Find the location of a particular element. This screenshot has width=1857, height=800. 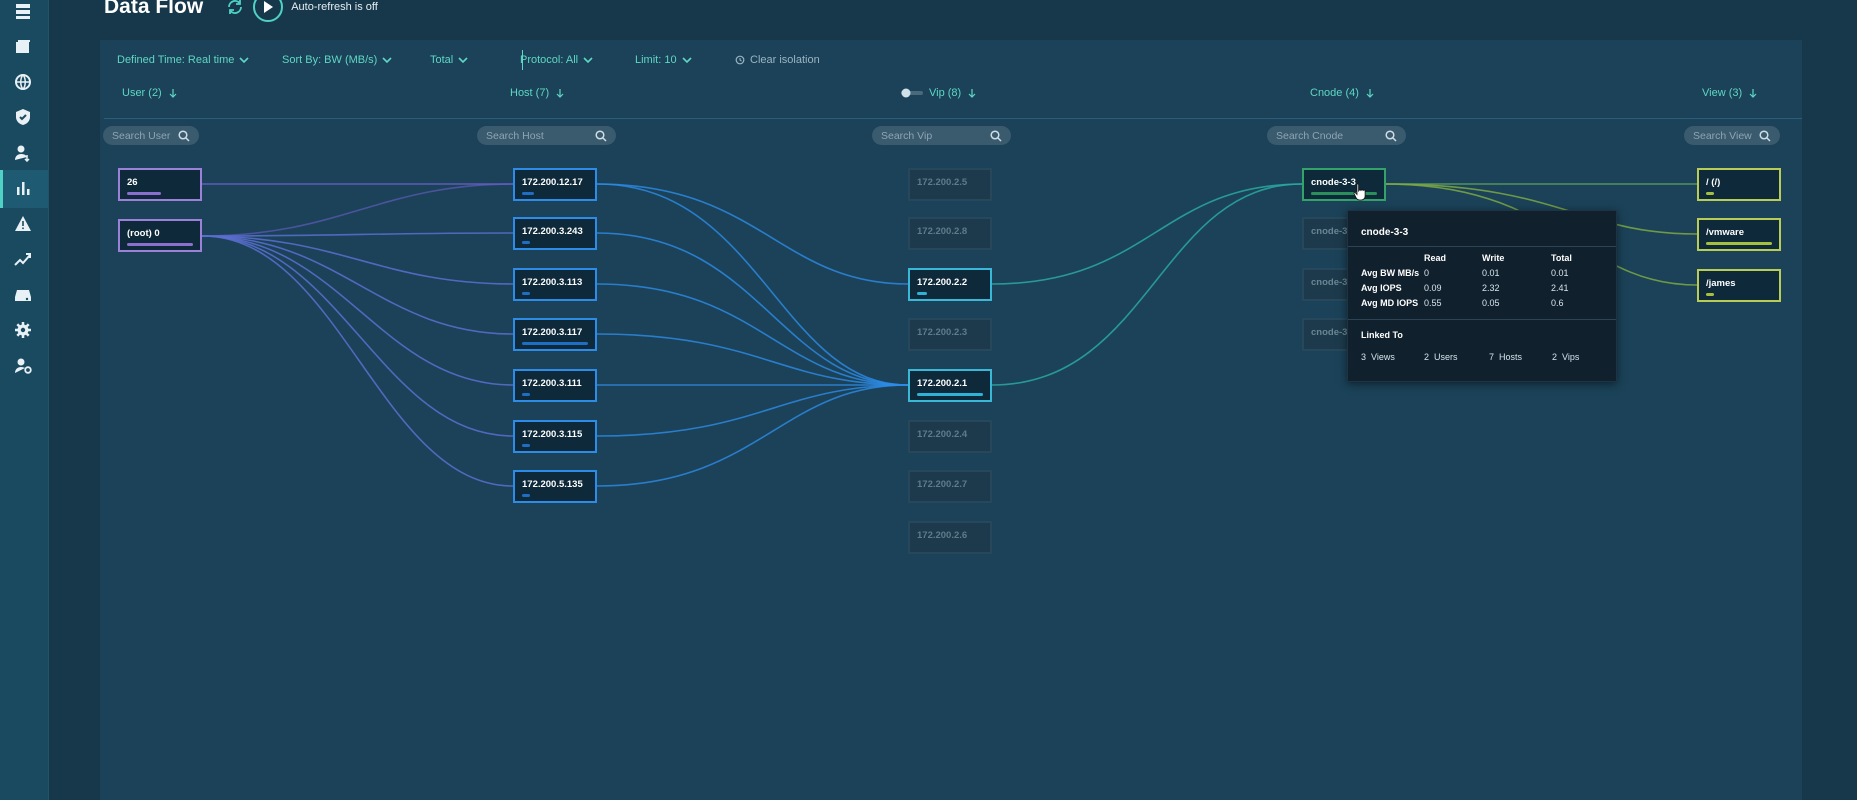

vip-node: 172.200.2.2 is located at coordinates (950, 284).